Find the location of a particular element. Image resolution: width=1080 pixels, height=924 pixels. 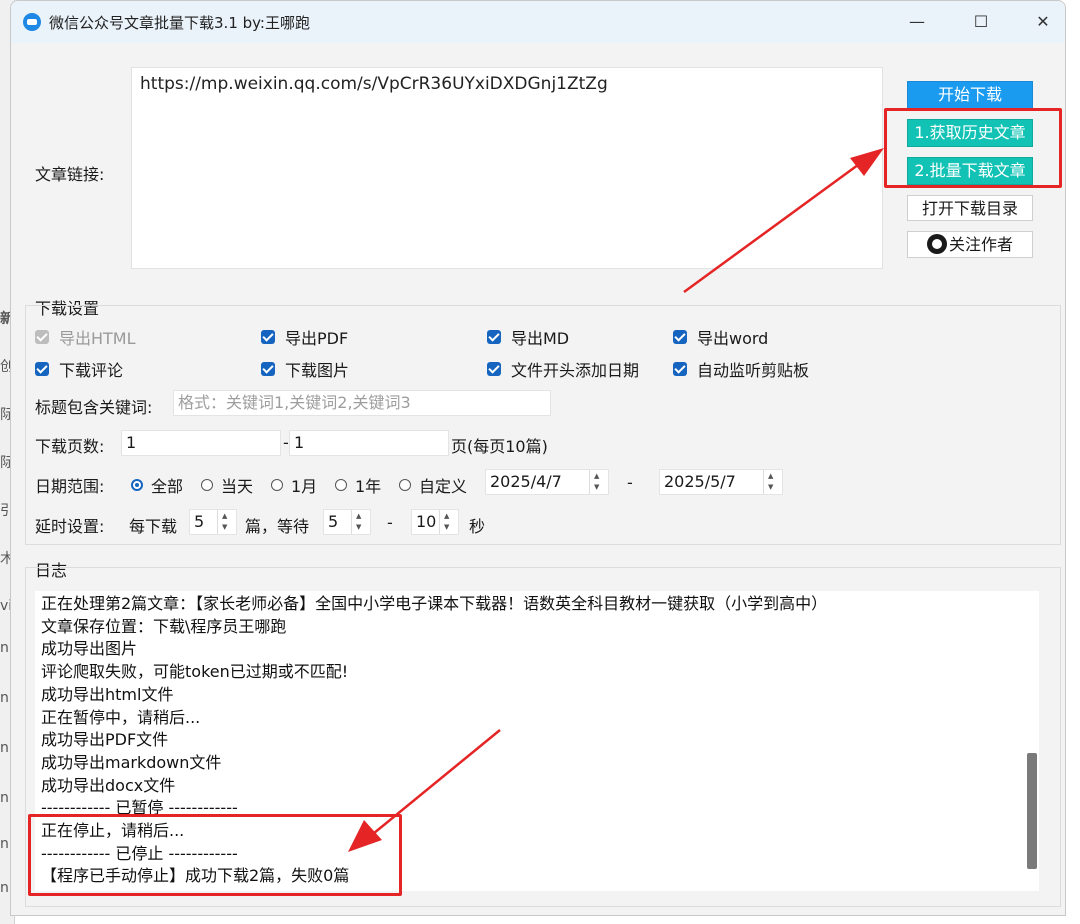

log-line: 文章保存位置：下载\程序员王哪跑 is located at coordinates (164, 626).